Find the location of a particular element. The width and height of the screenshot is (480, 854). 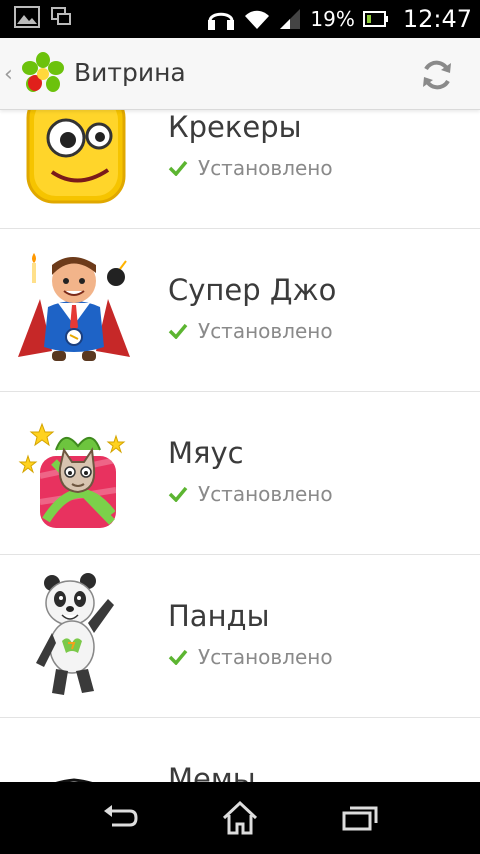

icq-flower-logo is located at coordinates (43, 74).